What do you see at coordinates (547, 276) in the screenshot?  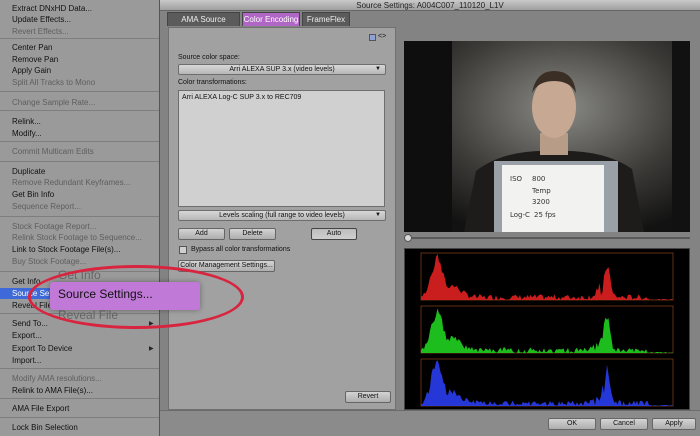 I see `scope-band-red` at bounding box center [547, 276].